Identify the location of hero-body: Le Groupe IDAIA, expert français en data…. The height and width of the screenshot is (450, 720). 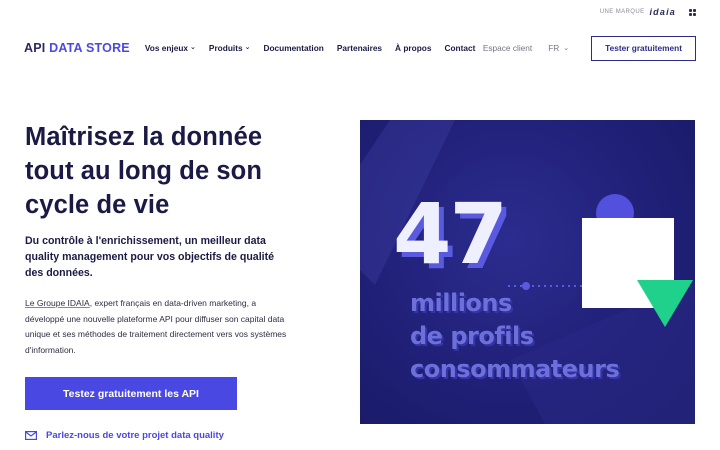
(161, 327).